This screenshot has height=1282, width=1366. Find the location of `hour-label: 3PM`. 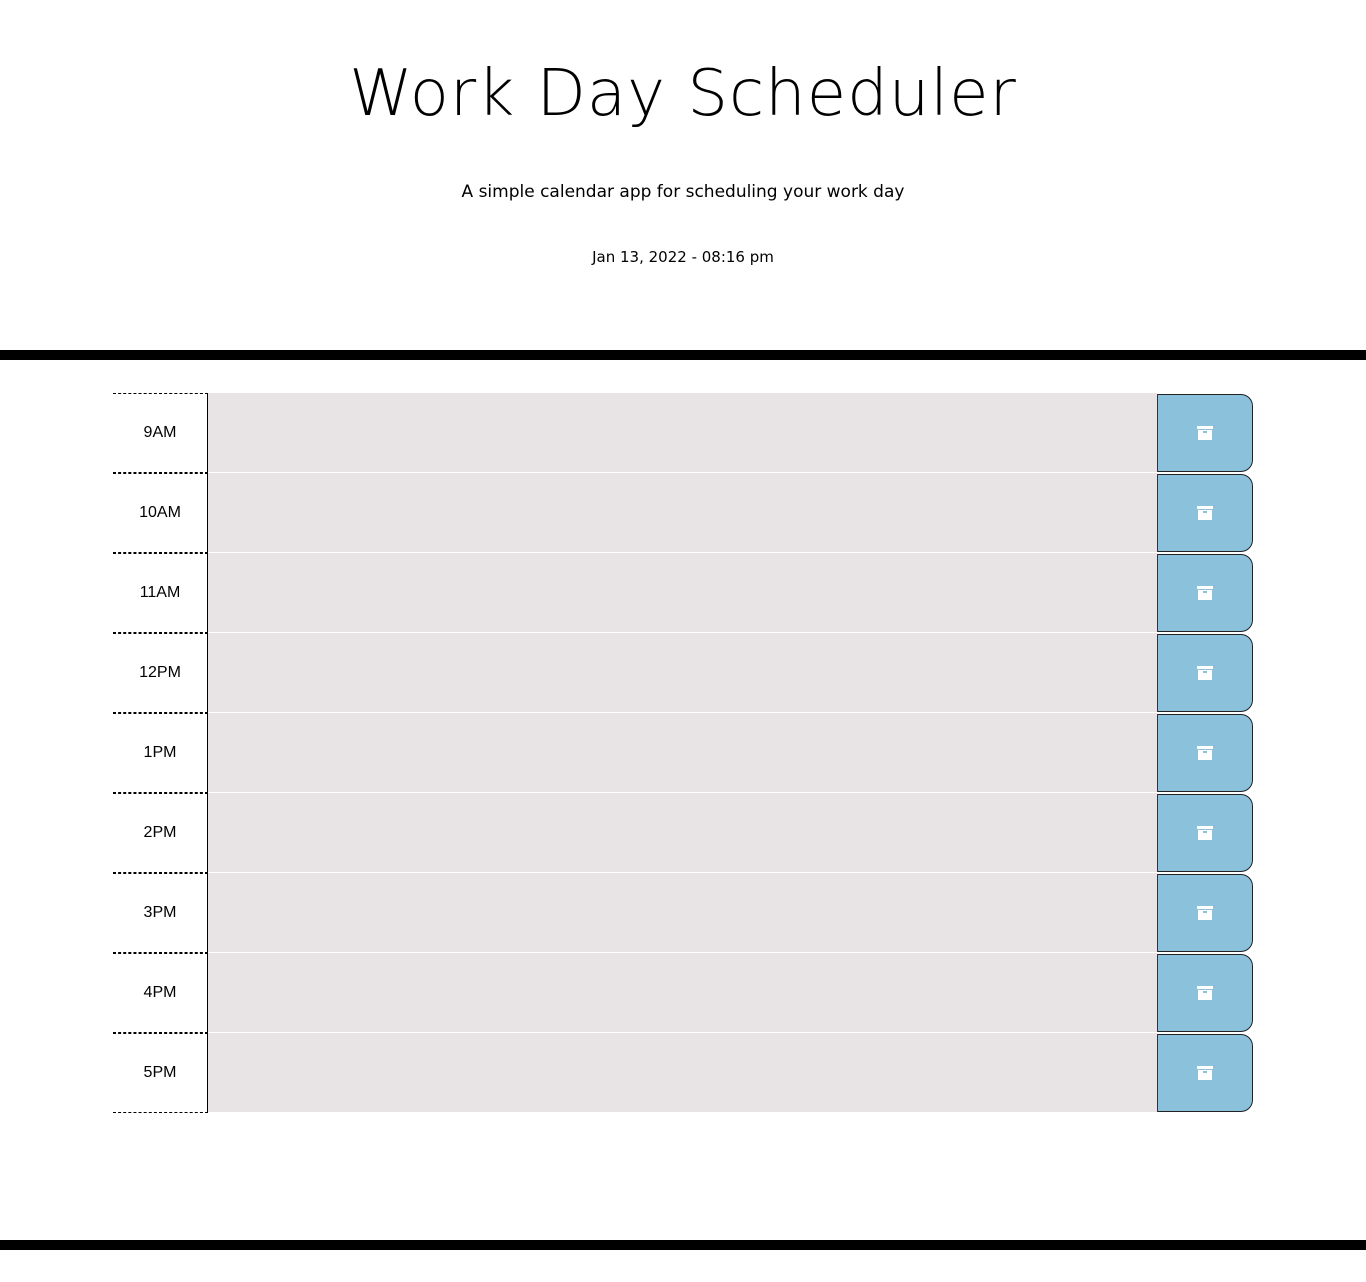

hour-label: 3PM is located at coordinates (160, 913).